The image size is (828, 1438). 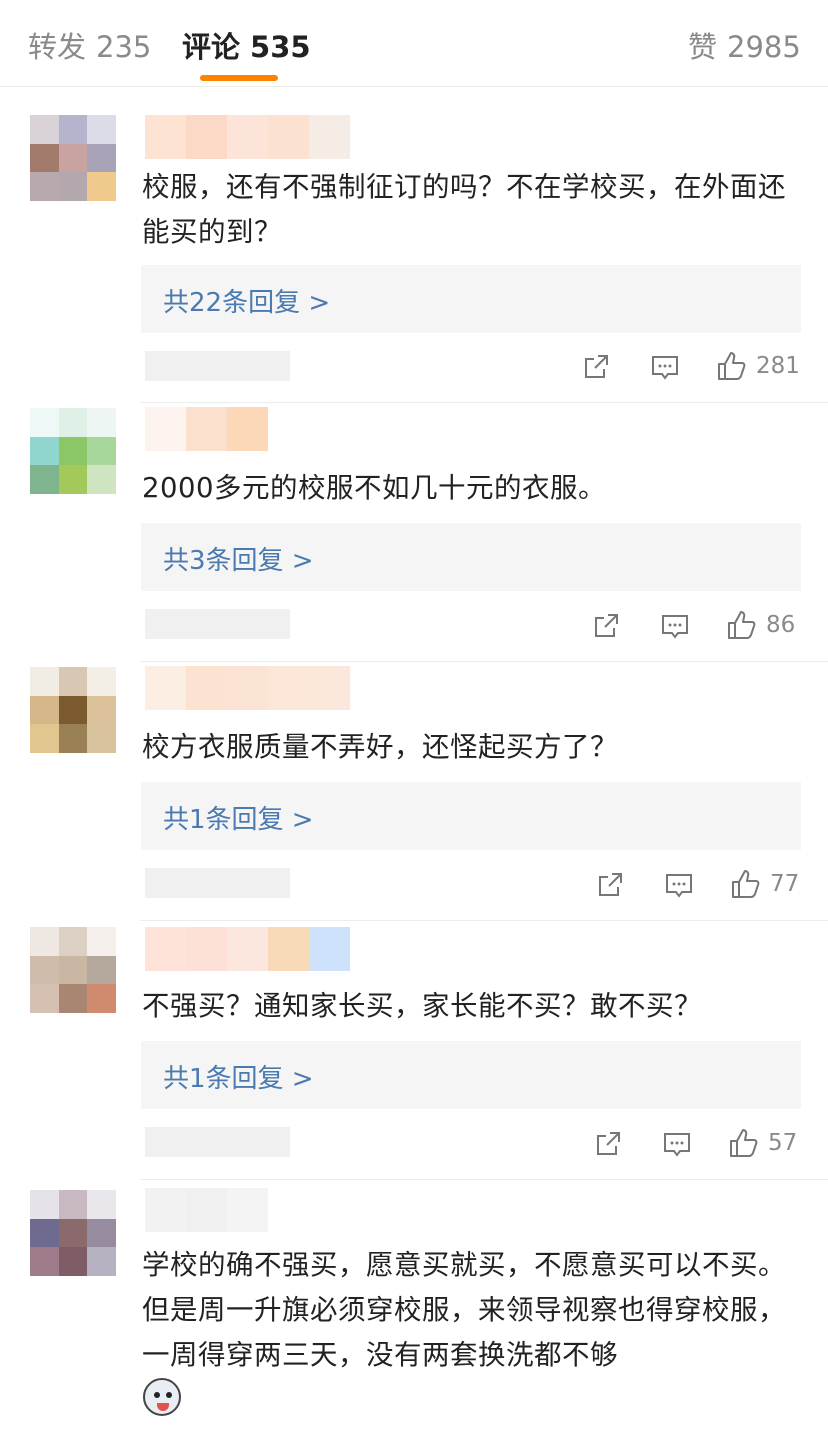 What do you see at coordinates (778, 366) in the screenshot?
I see `like-count: 281` at bounding box center [778, 366].